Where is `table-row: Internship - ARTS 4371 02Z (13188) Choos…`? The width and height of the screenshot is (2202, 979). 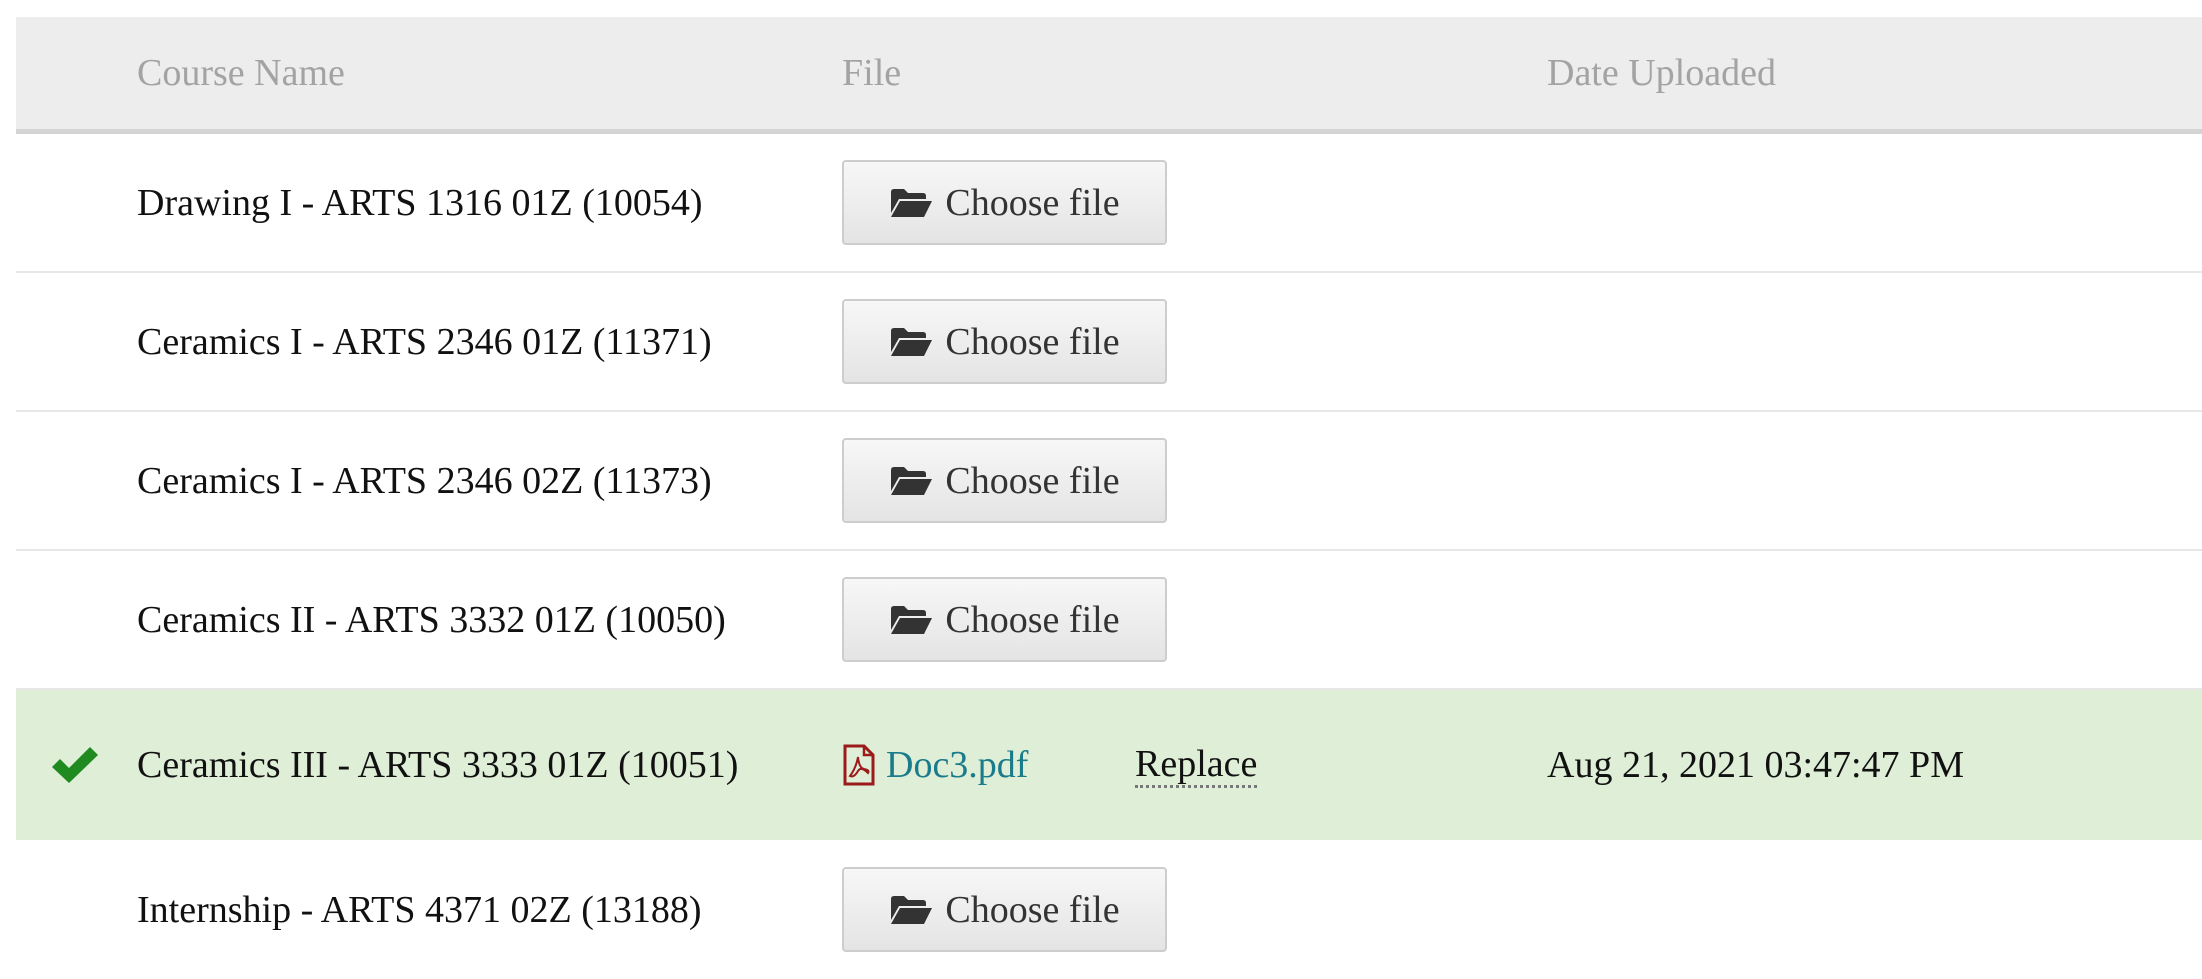
table-row: Internship - ARTS 4371 02Z (13188) Choos… is located at coordinates (1109, 909).